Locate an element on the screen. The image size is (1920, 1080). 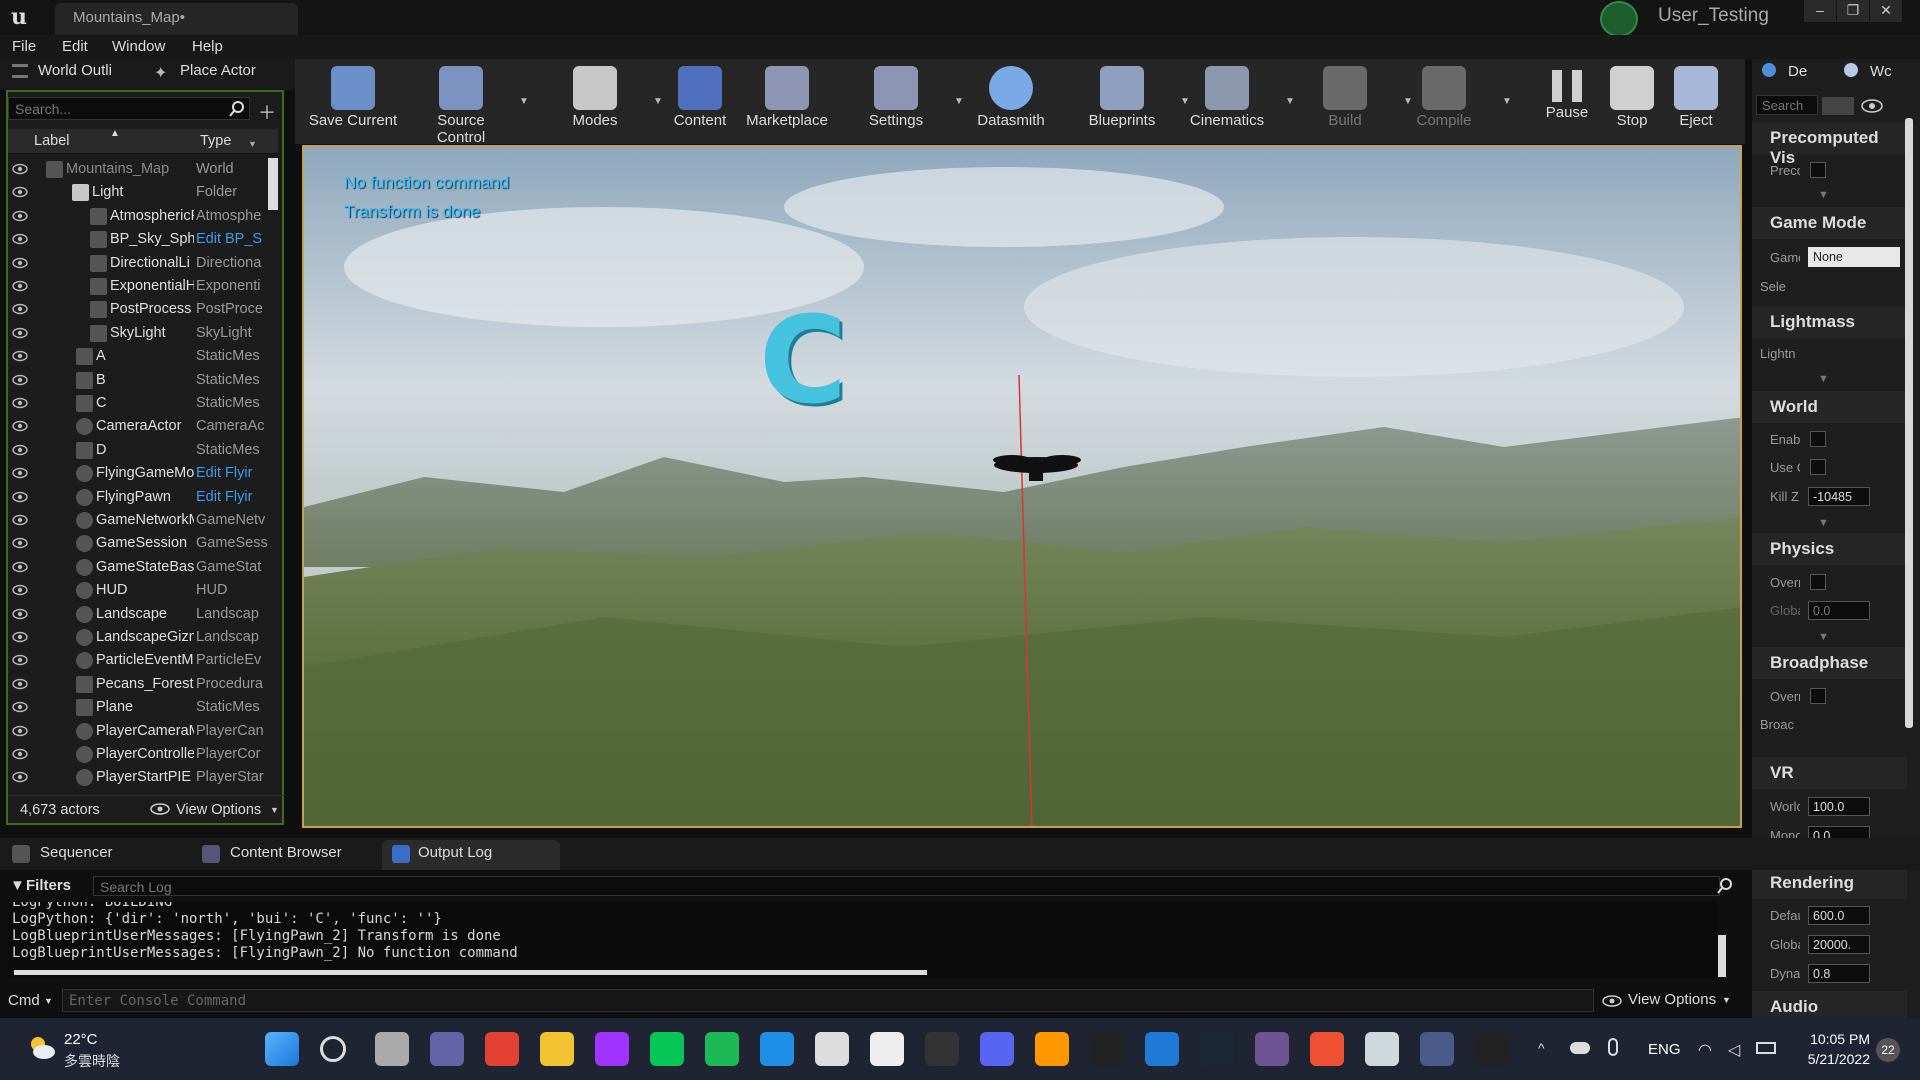
default-distance-field: 600.0 is located at coordinates (1839, 915).